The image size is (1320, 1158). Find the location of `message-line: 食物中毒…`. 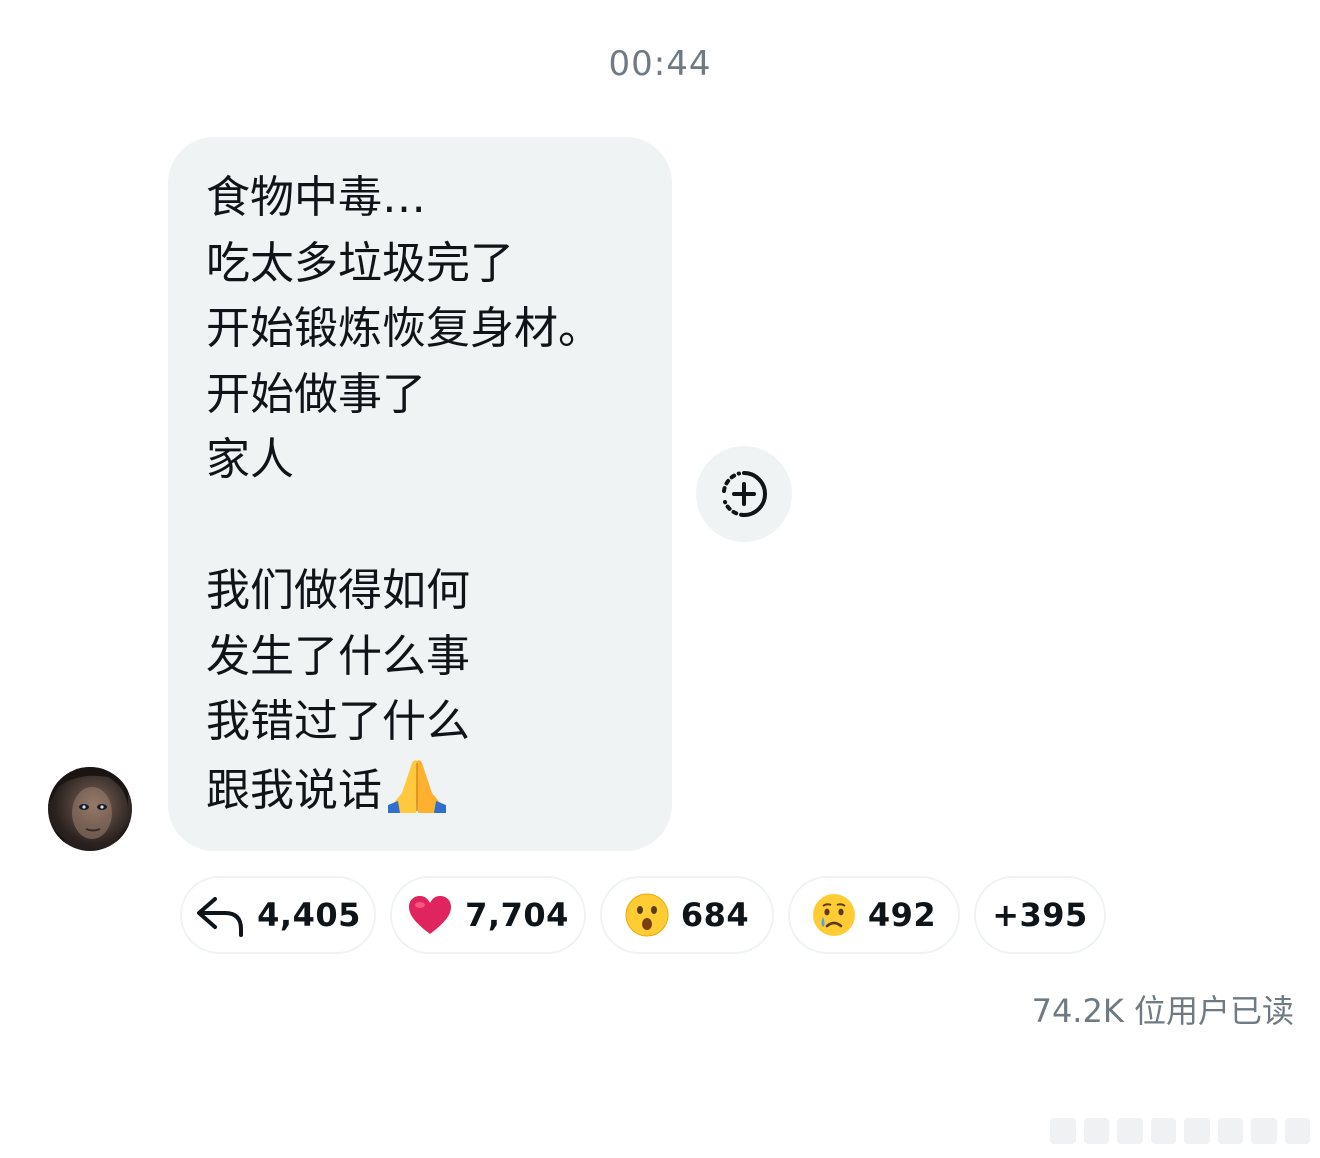

message-line: 食物中毒… is located at coordinates (316, 197).